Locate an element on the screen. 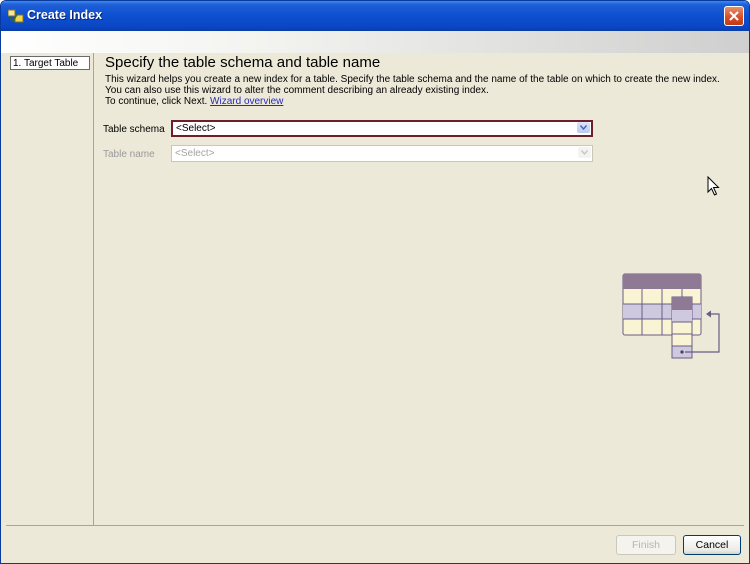 The width and height of the screenshot is (750, 564). window-title: Create Index is located at coordinates (65, 15).